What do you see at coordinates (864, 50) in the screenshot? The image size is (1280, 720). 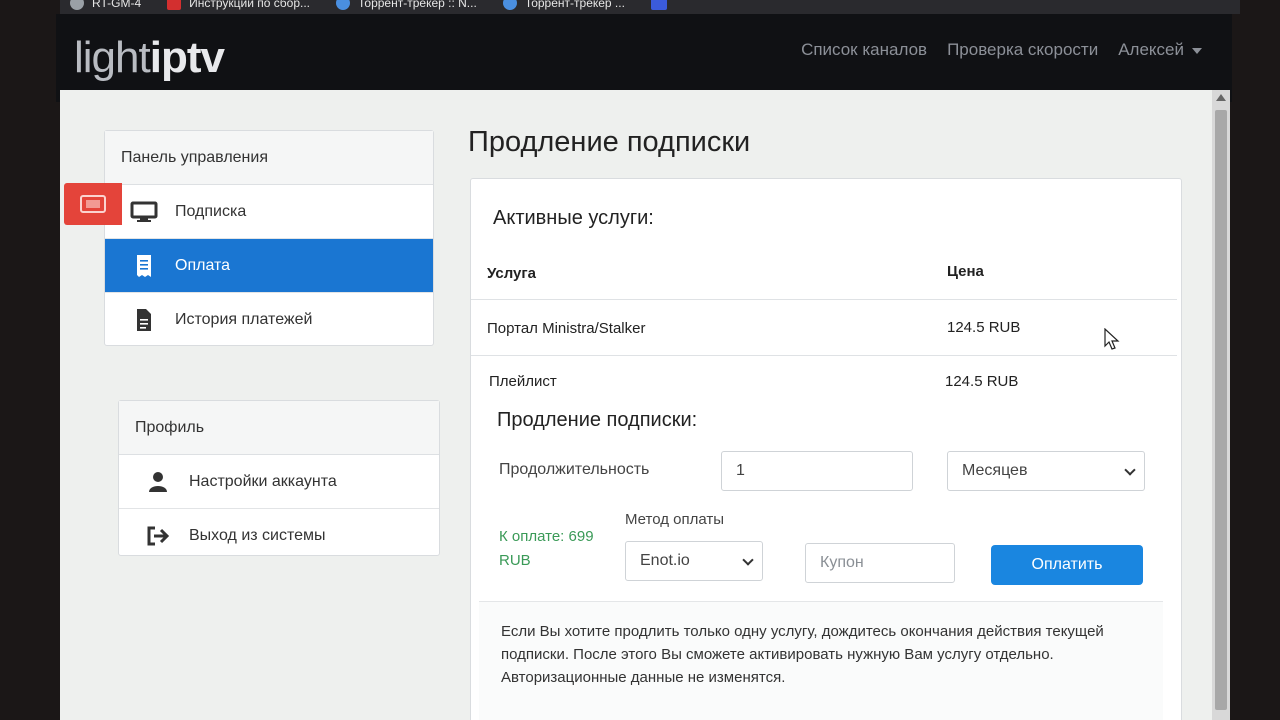 I see `nav-channel-list: Список каналов` at bounding box center [864, 50].